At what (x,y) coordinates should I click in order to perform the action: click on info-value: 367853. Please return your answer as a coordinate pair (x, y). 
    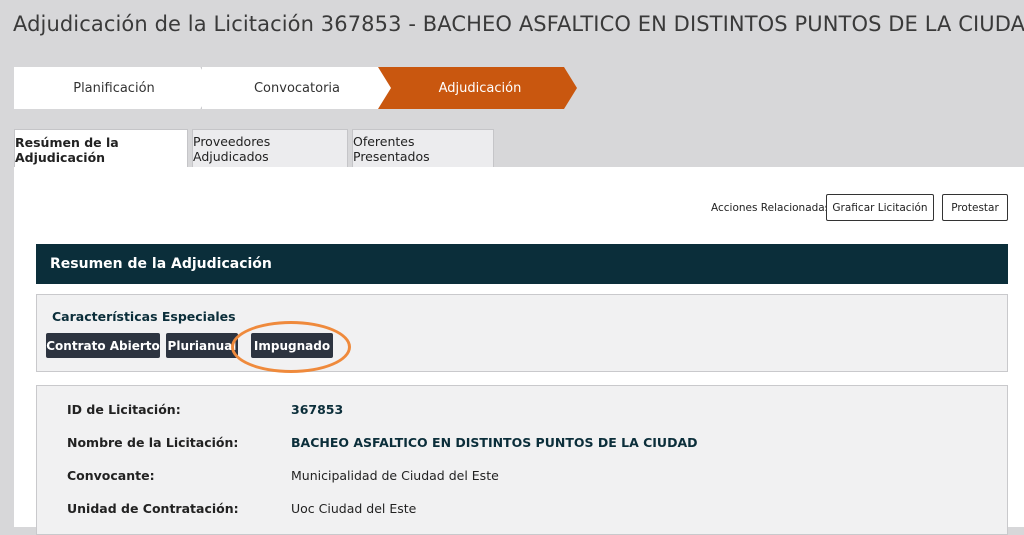
    Looking at the image, I should click on (317, 409).